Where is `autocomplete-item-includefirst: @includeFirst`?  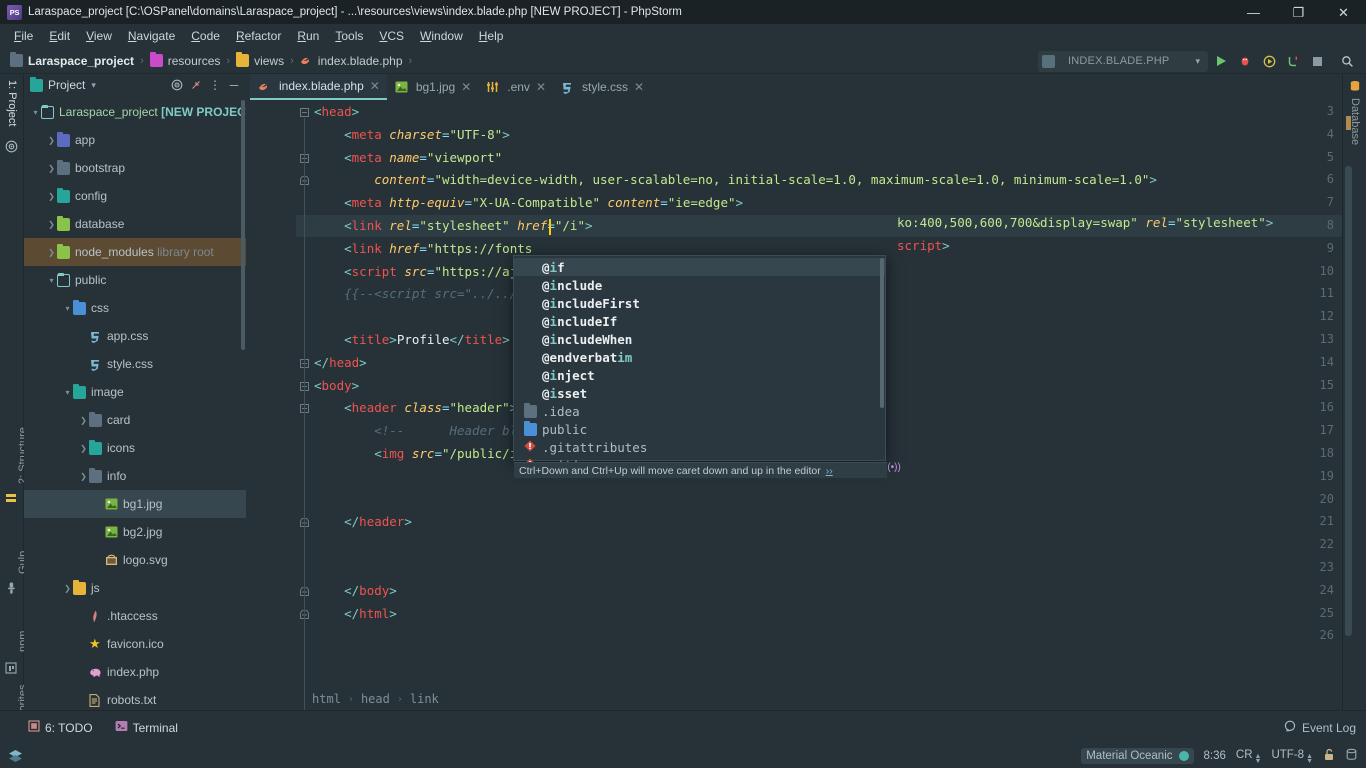
autocomplete-item-includefirst: @includeFirst is located at coordinates (699, 303).